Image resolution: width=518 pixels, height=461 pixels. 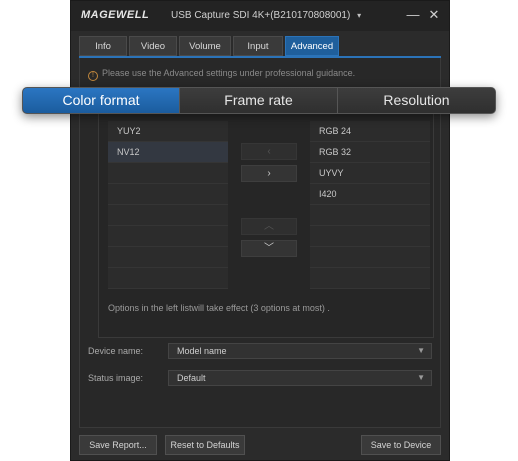 What do you see at coordinates (103, 46) in the screenshot?
I see `tab-info: Info` at bounding box center [103, 46].